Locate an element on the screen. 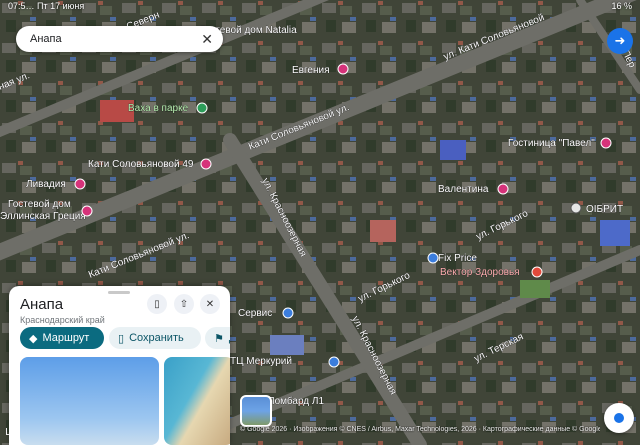 This screenshot has width=640, height=445. layers-button is located at coordinates (256, 411).